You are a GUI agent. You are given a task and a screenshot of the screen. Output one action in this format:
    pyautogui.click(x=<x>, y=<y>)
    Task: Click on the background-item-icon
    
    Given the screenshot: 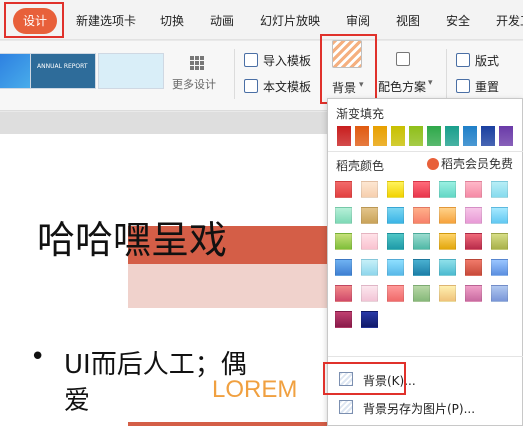 What is the action you would take?
    pyautogui.click(x=346, y=379)
    